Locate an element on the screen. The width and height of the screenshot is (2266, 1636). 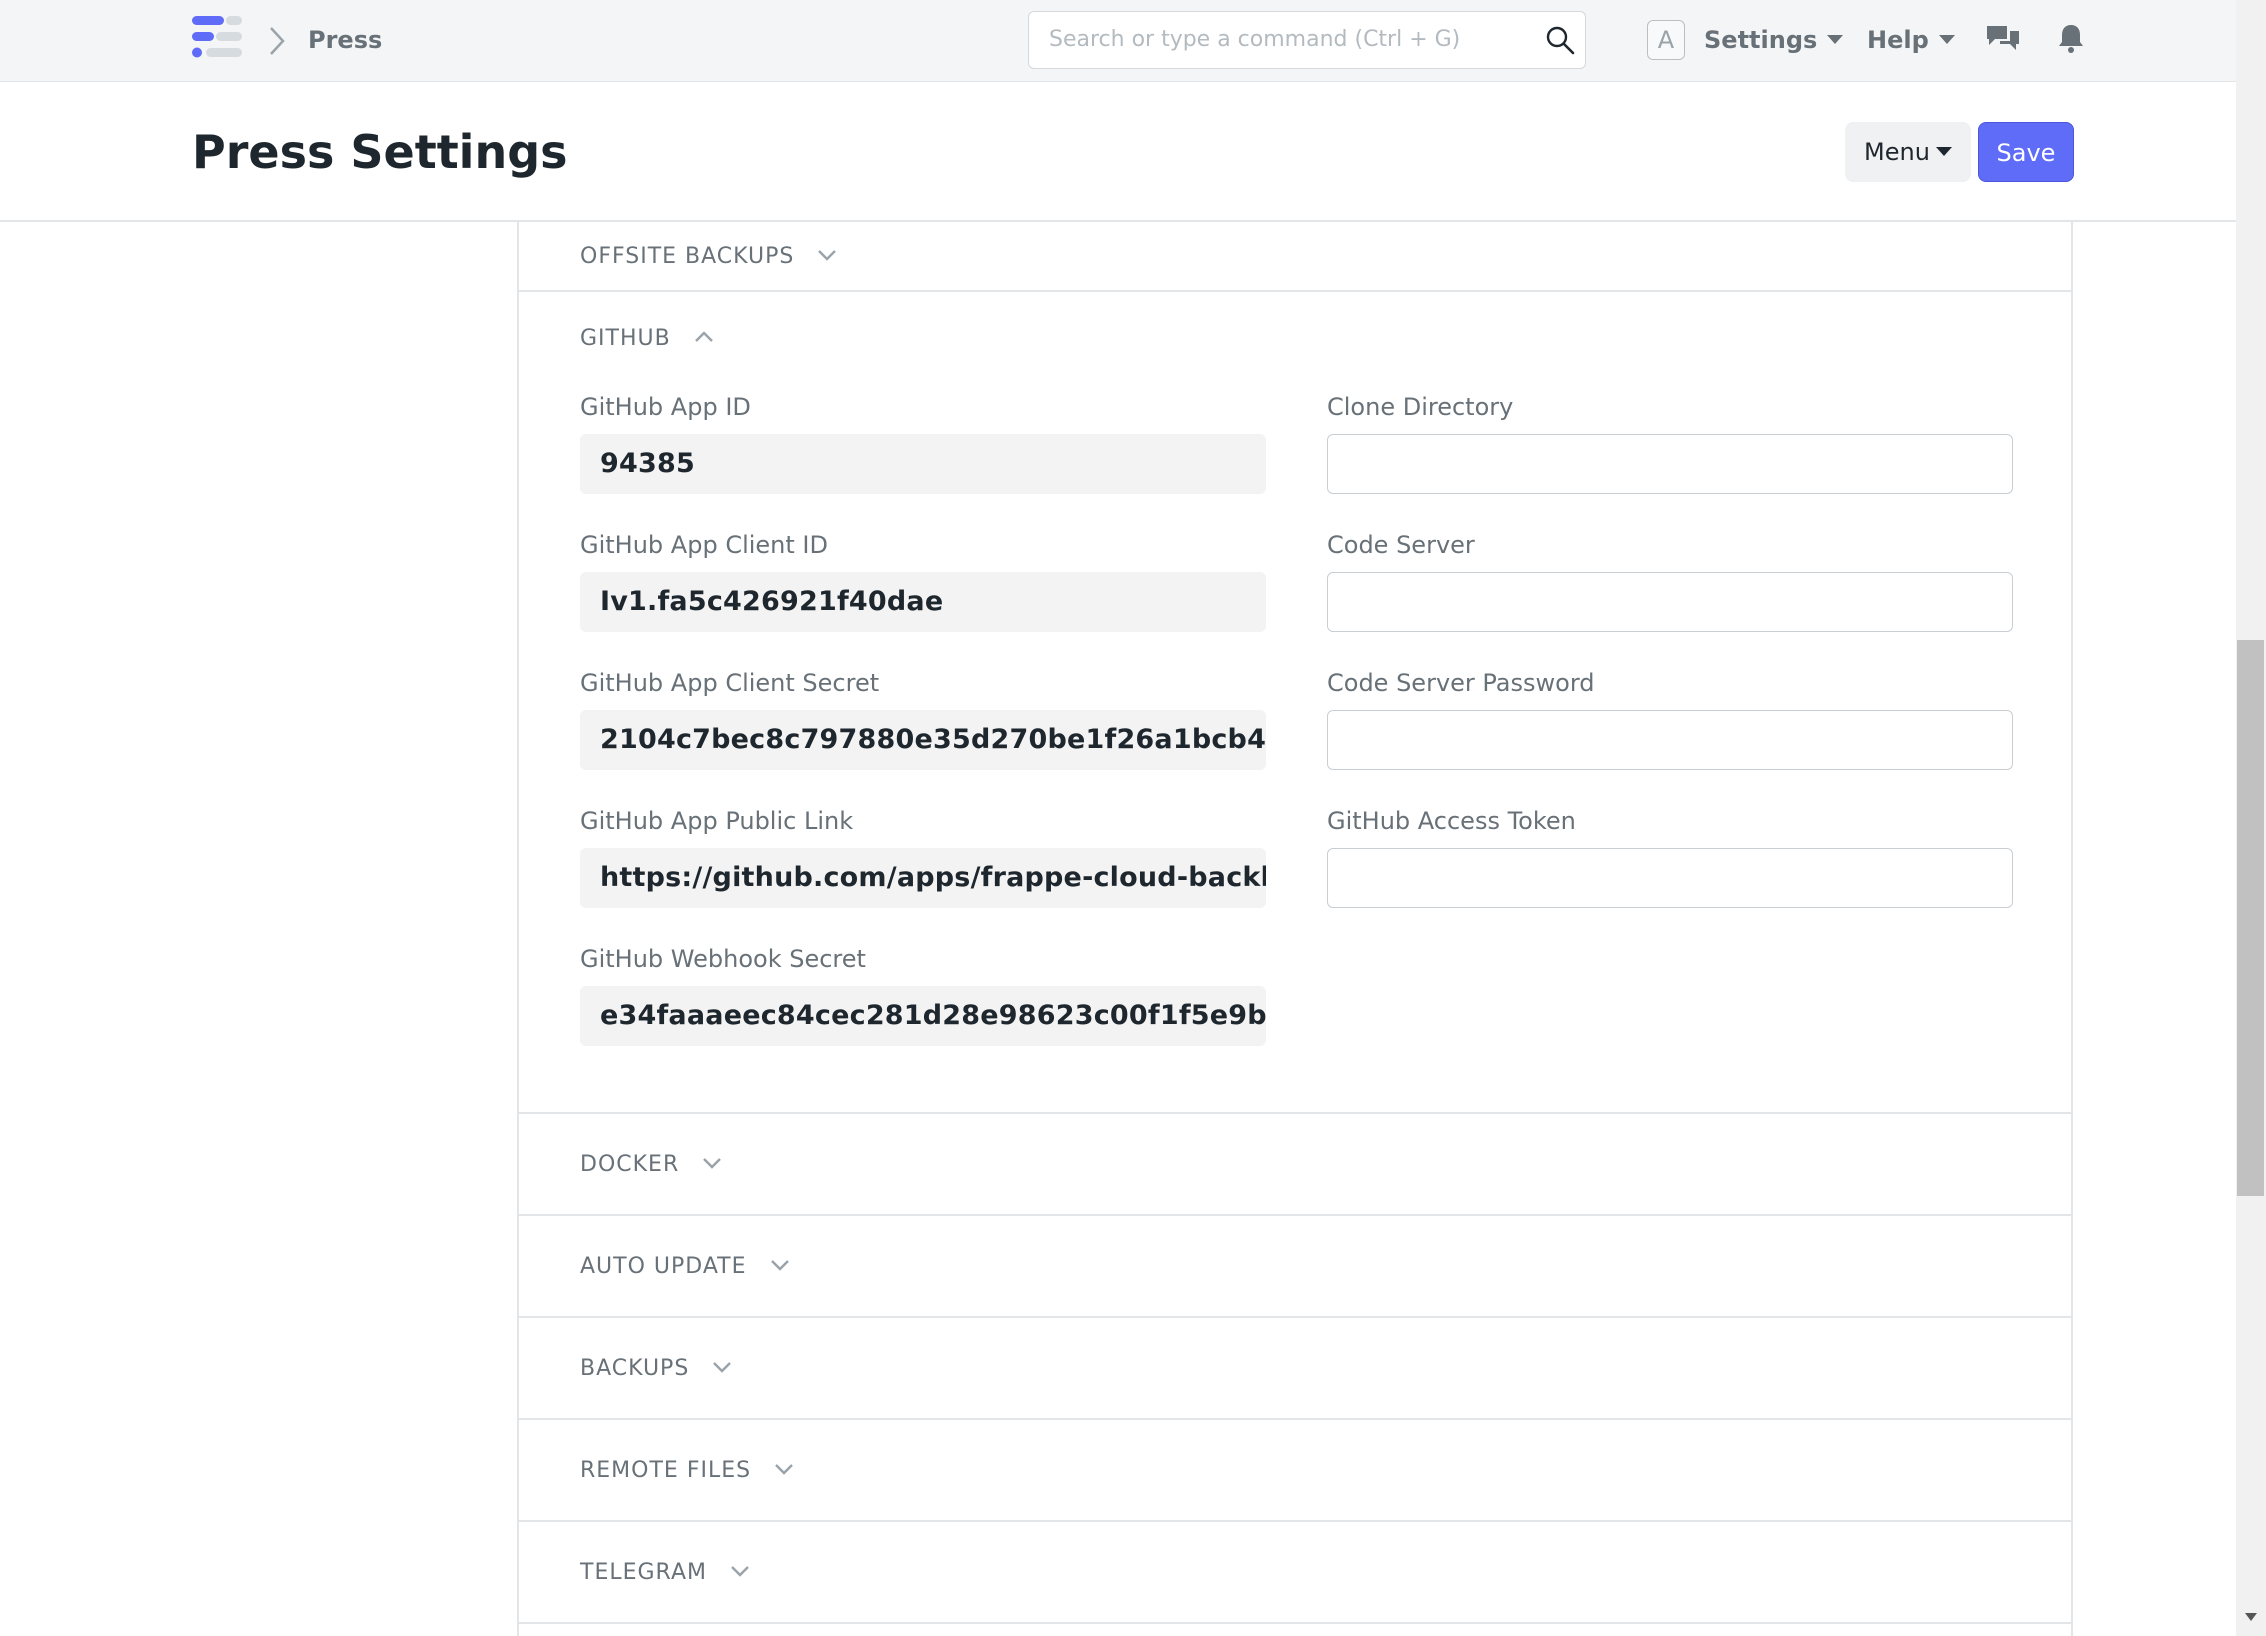
section-offsite-backups: OFFSITE BACKUPS is located at coordinates (1295, 257).